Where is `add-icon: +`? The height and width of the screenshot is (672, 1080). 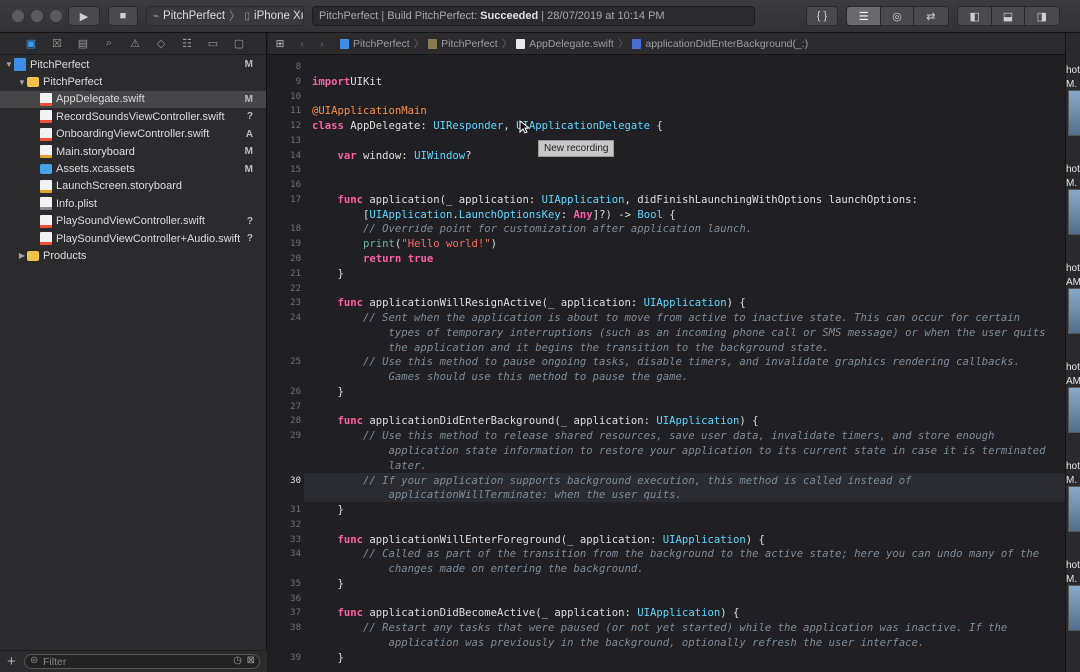 add-icon: + is located at coordinates (11, 661).